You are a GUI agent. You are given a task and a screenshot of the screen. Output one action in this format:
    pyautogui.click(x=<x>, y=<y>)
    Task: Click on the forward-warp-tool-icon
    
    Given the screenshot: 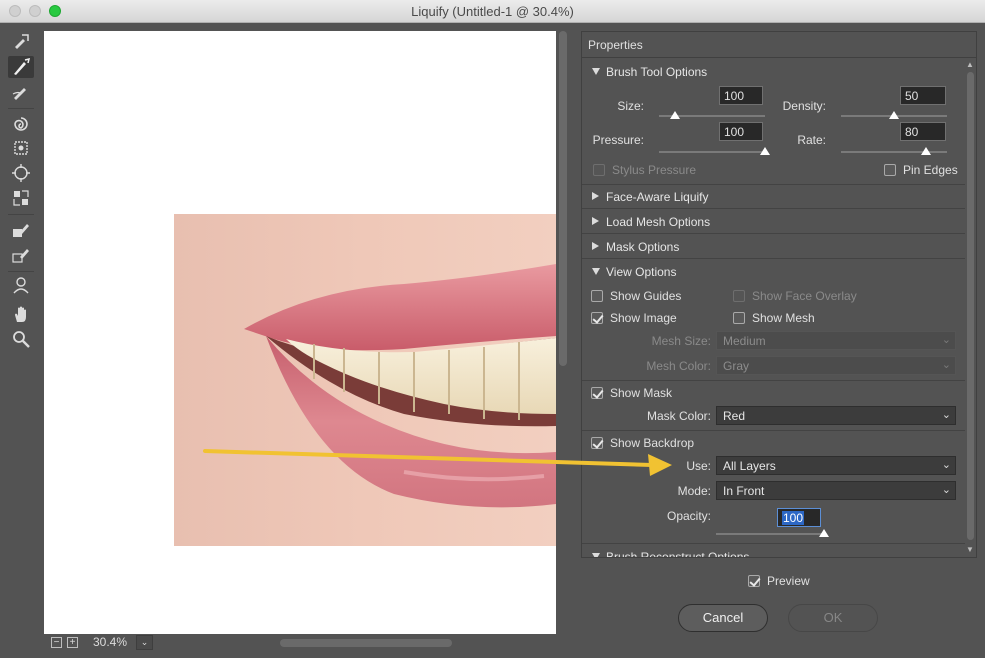 What is the action you would take?
    pyautogui.click(x=21, y=41)
    